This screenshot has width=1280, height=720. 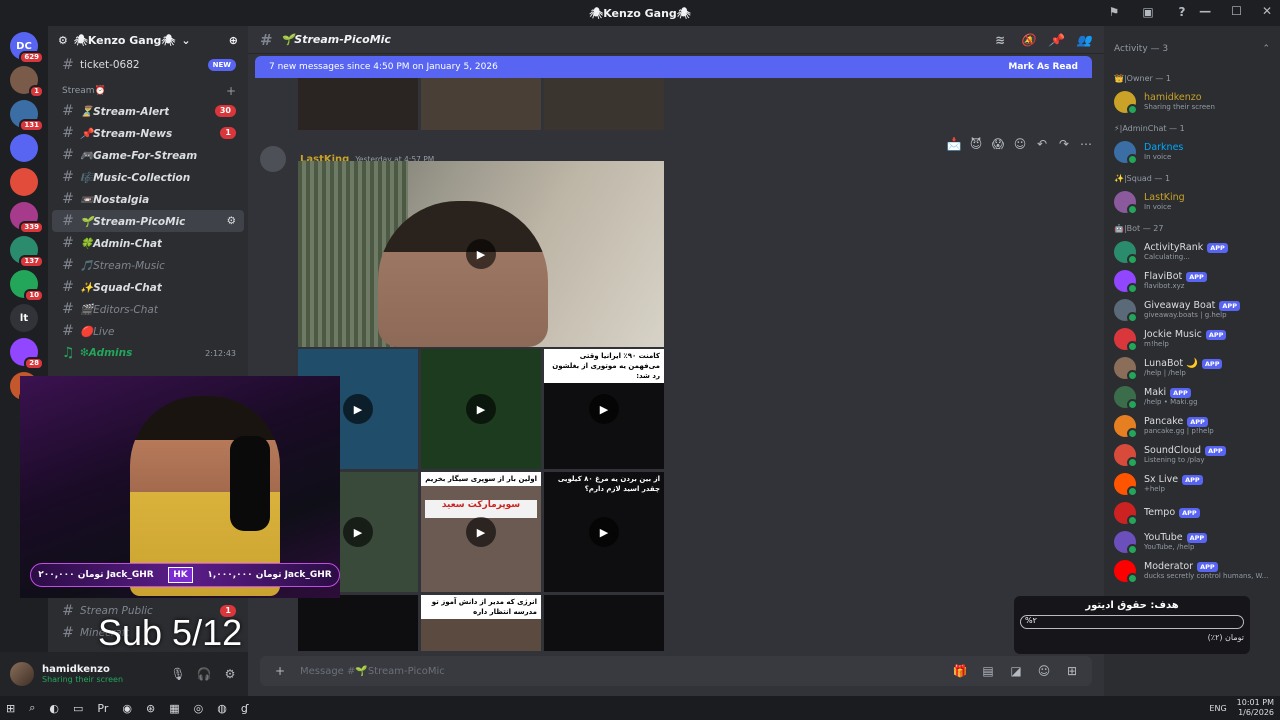 What do you see at coordinates (204, 674) in the screenshot?
I see `headphones-icon: 🎧` at bounding box center [204, 674].